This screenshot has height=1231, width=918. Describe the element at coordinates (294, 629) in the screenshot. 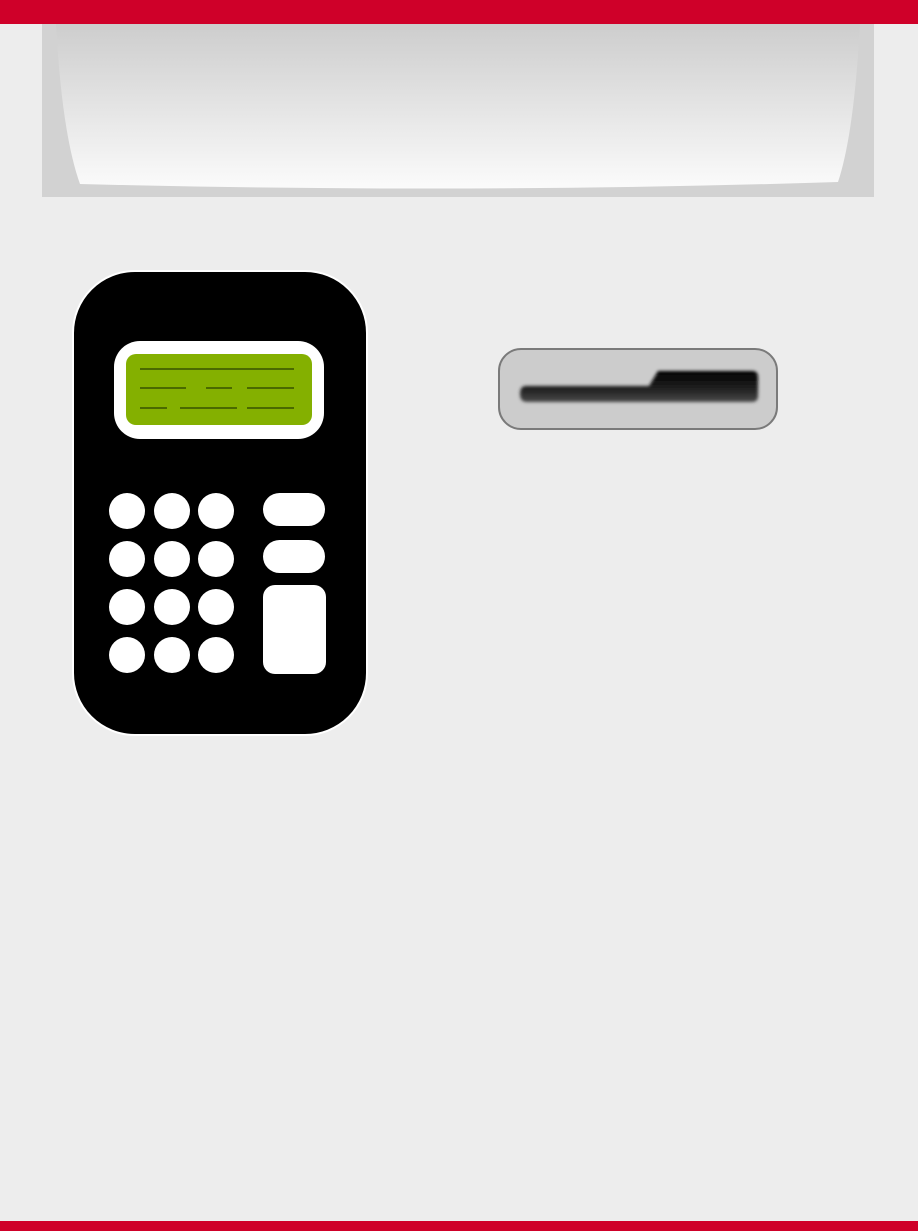

I see `enter-key` at that location.